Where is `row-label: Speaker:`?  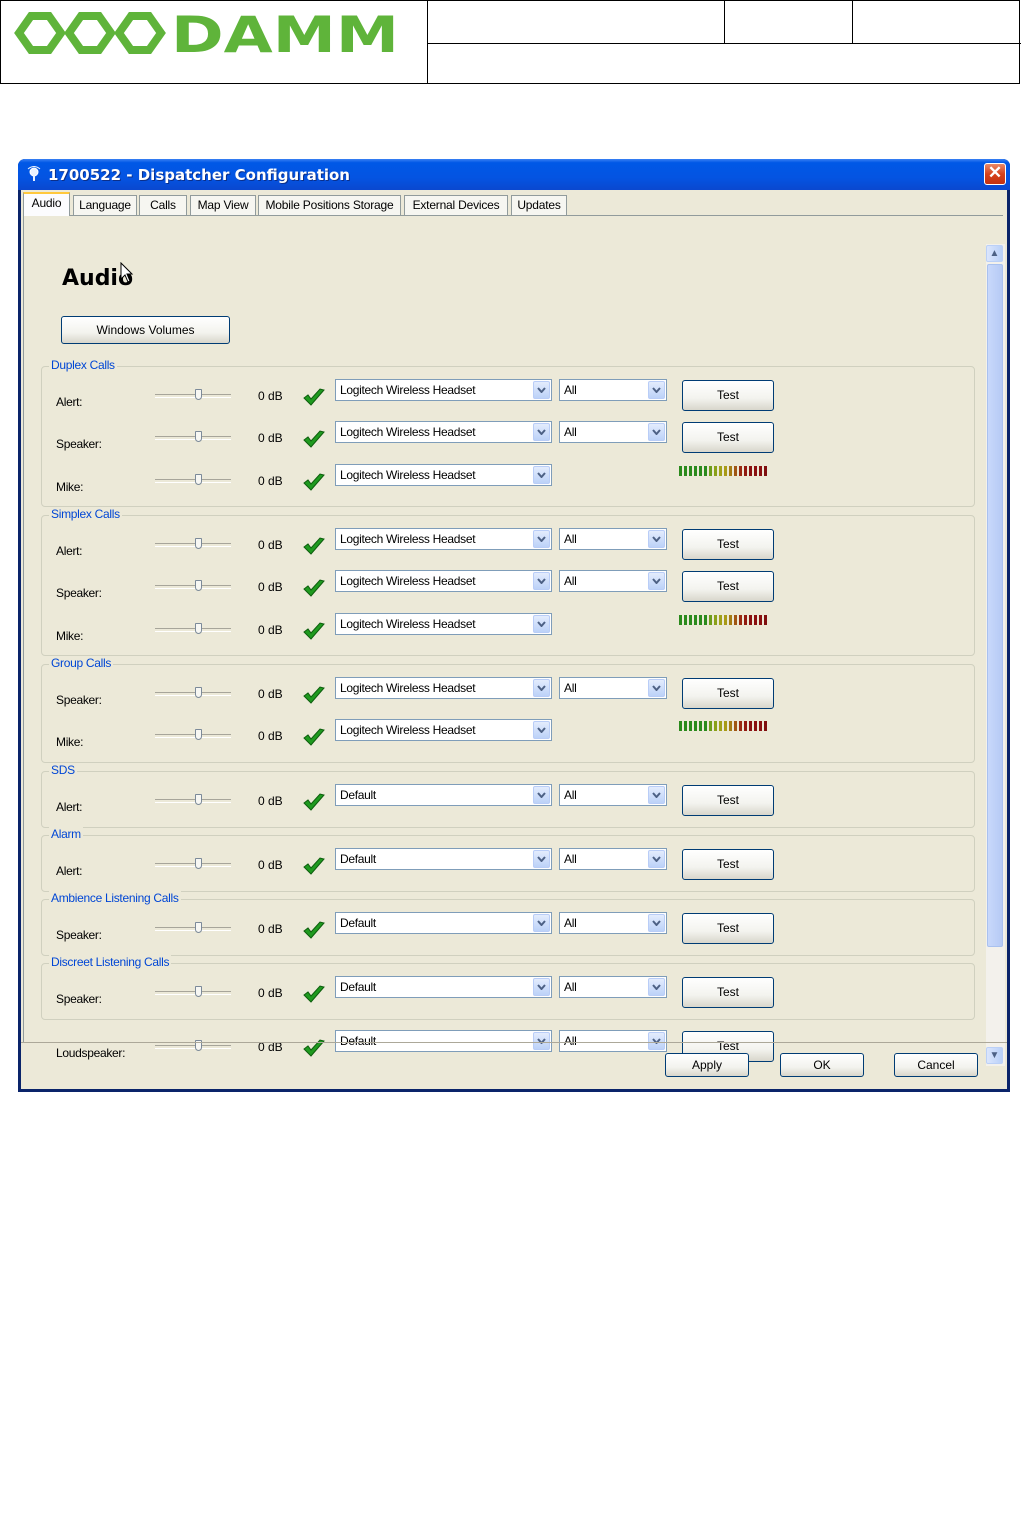
row-label: Speaker: is located at coordinates (79, 444).